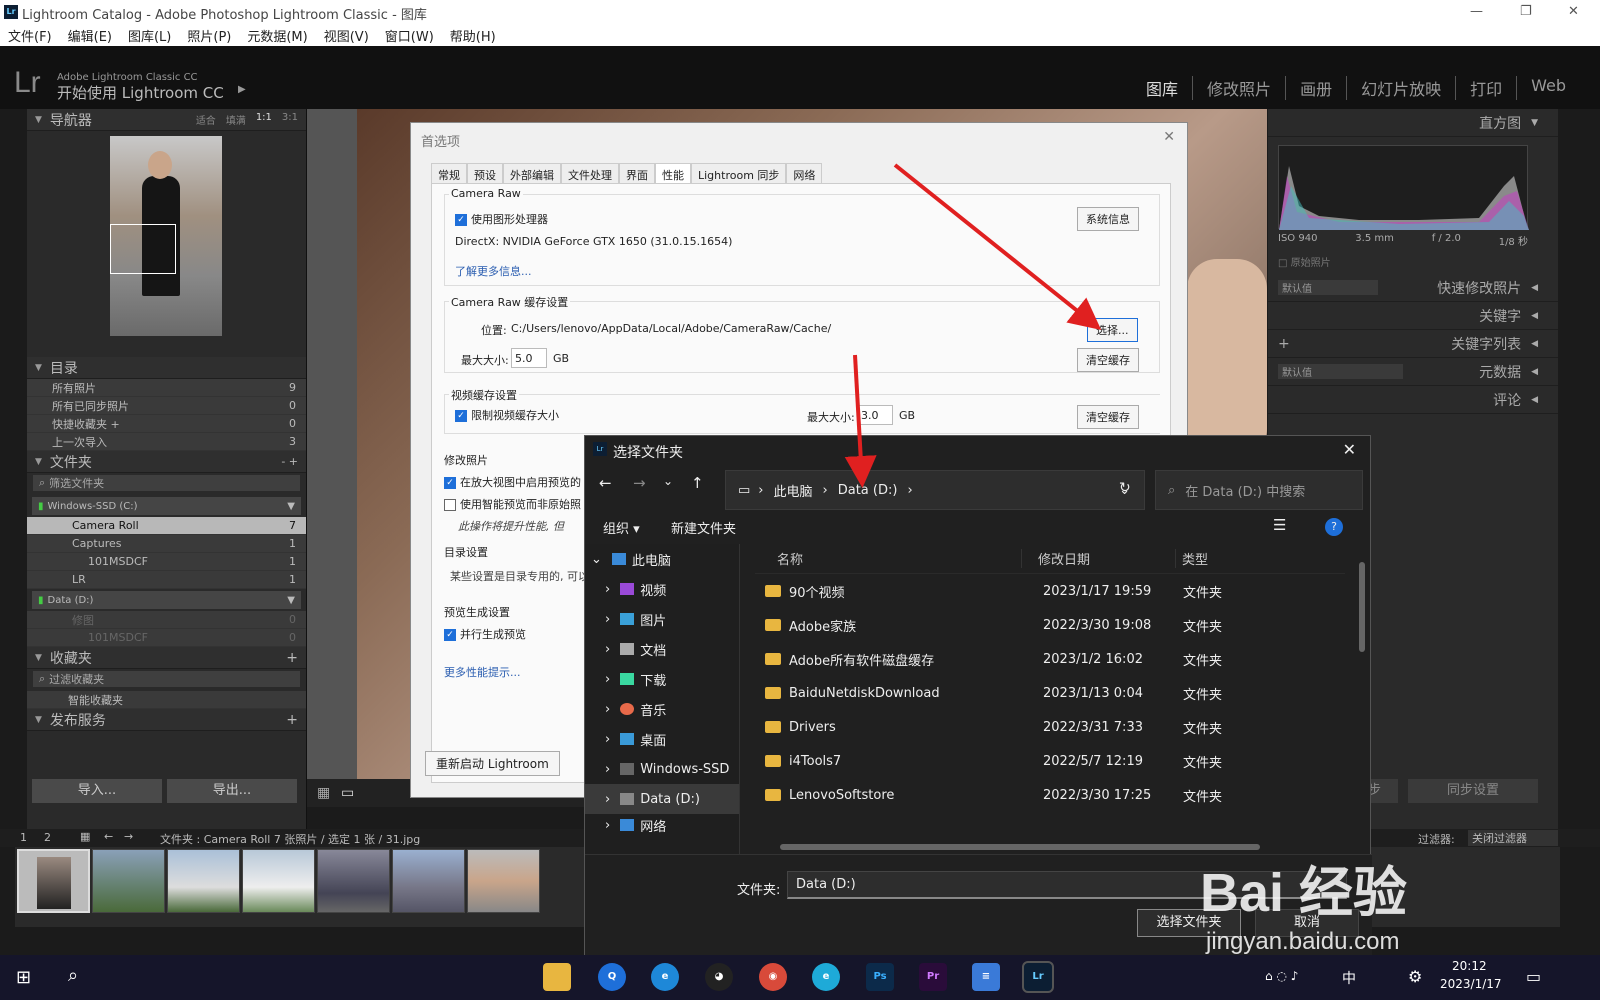 Image resolution: width=1600 pixels, height=1000 pixels. What do you see at coordinates (524, 504) in the screenshot?
I see `smart-preview-checkbox: 使用智能预览而非原始照` at bounding box center [524, 504].